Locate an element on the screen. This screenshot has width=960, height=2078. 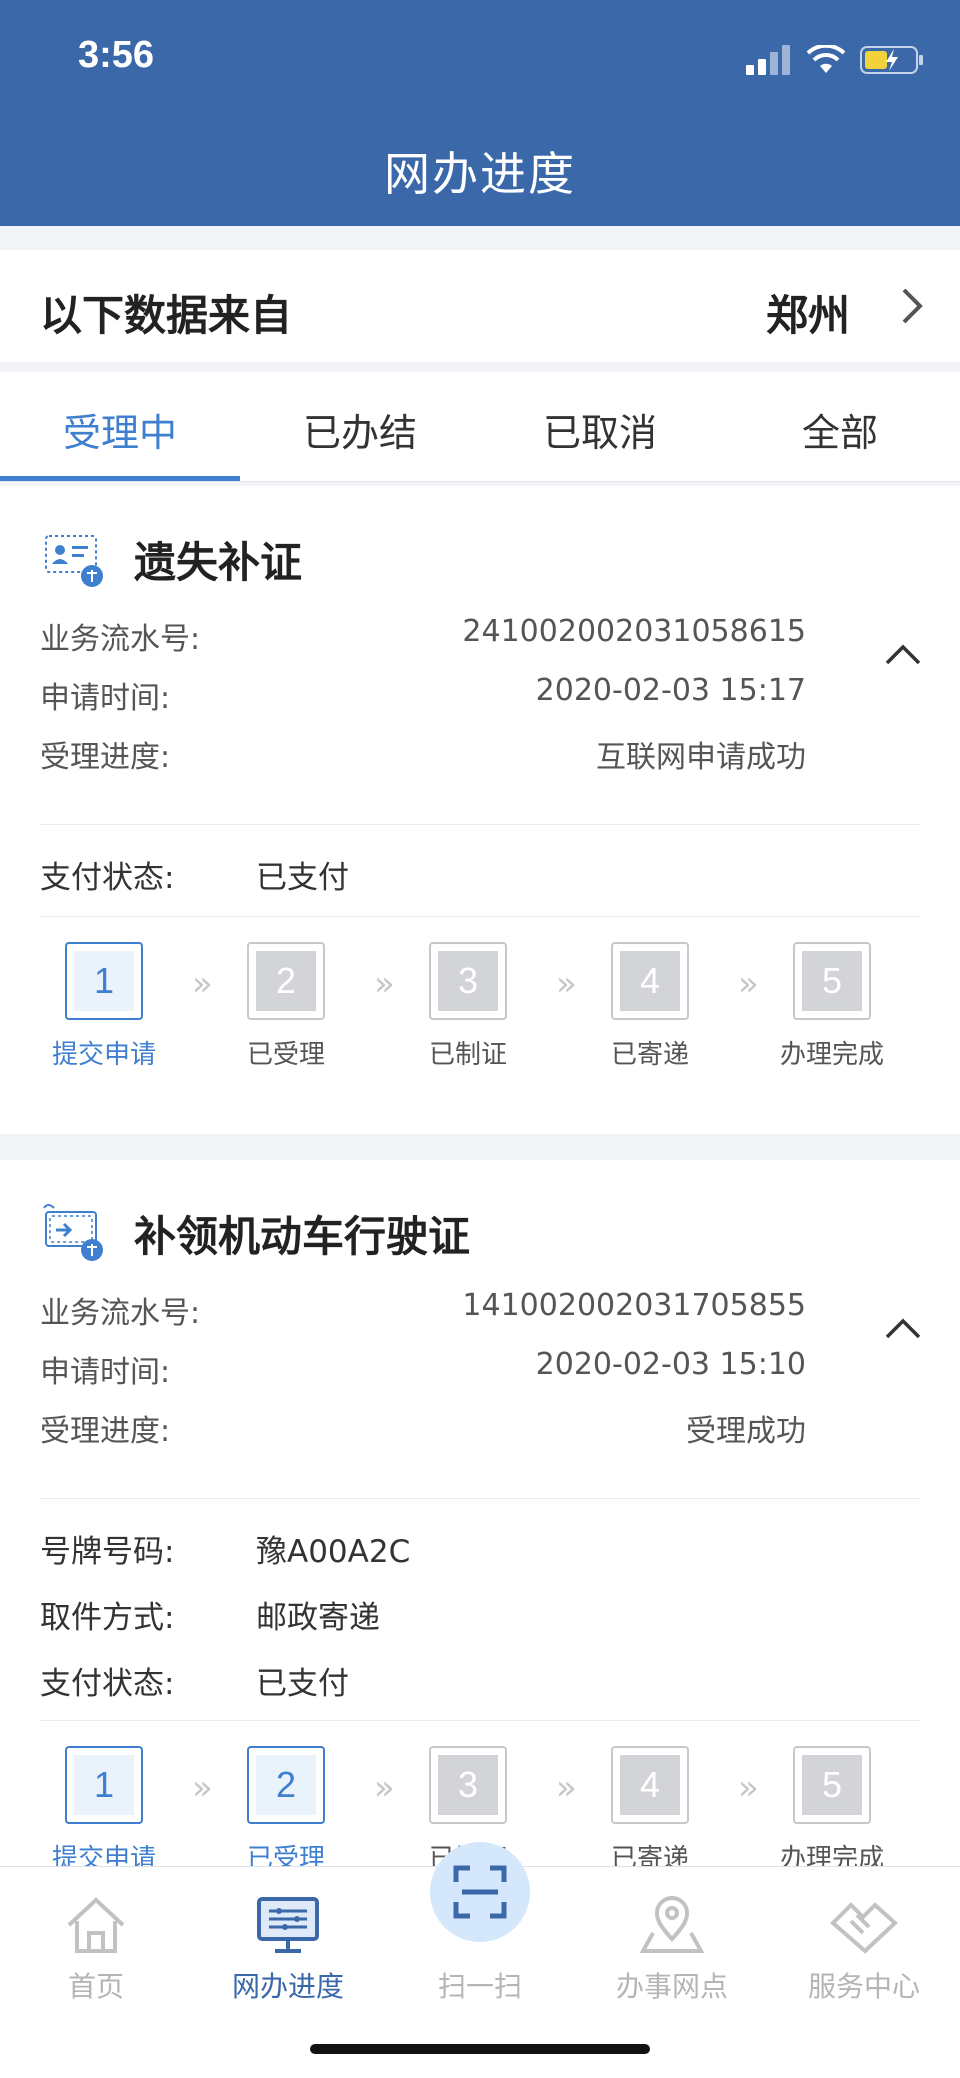
status-time: 3:56 is located at coordinates (116, 55).